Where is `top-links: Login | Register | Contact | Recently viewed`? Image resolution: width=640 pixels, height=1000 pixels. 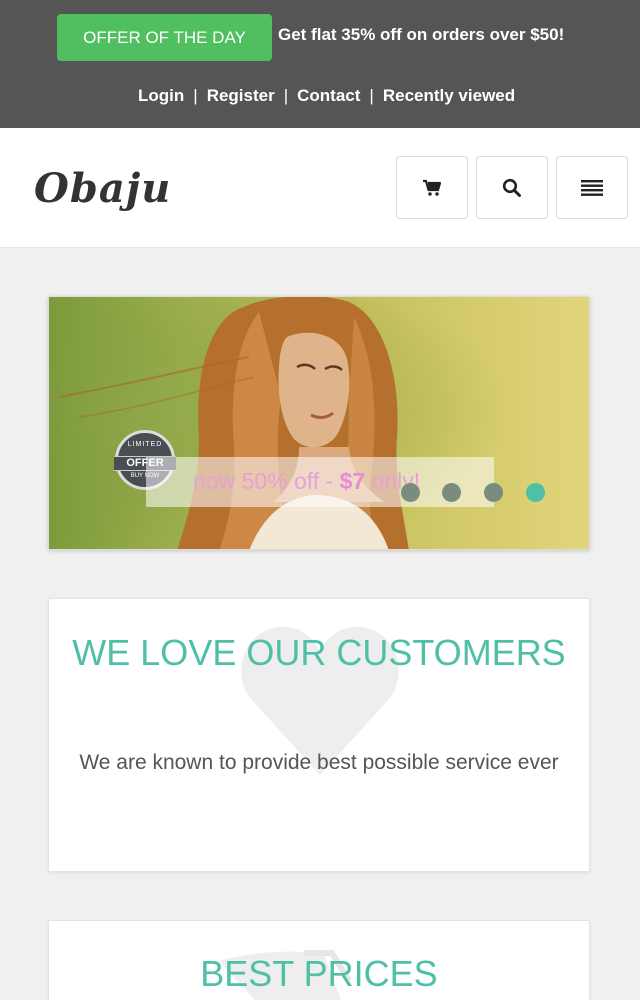
top-links: Login | Register | Contact | Recently viewed is located at coordinates (326, 96).